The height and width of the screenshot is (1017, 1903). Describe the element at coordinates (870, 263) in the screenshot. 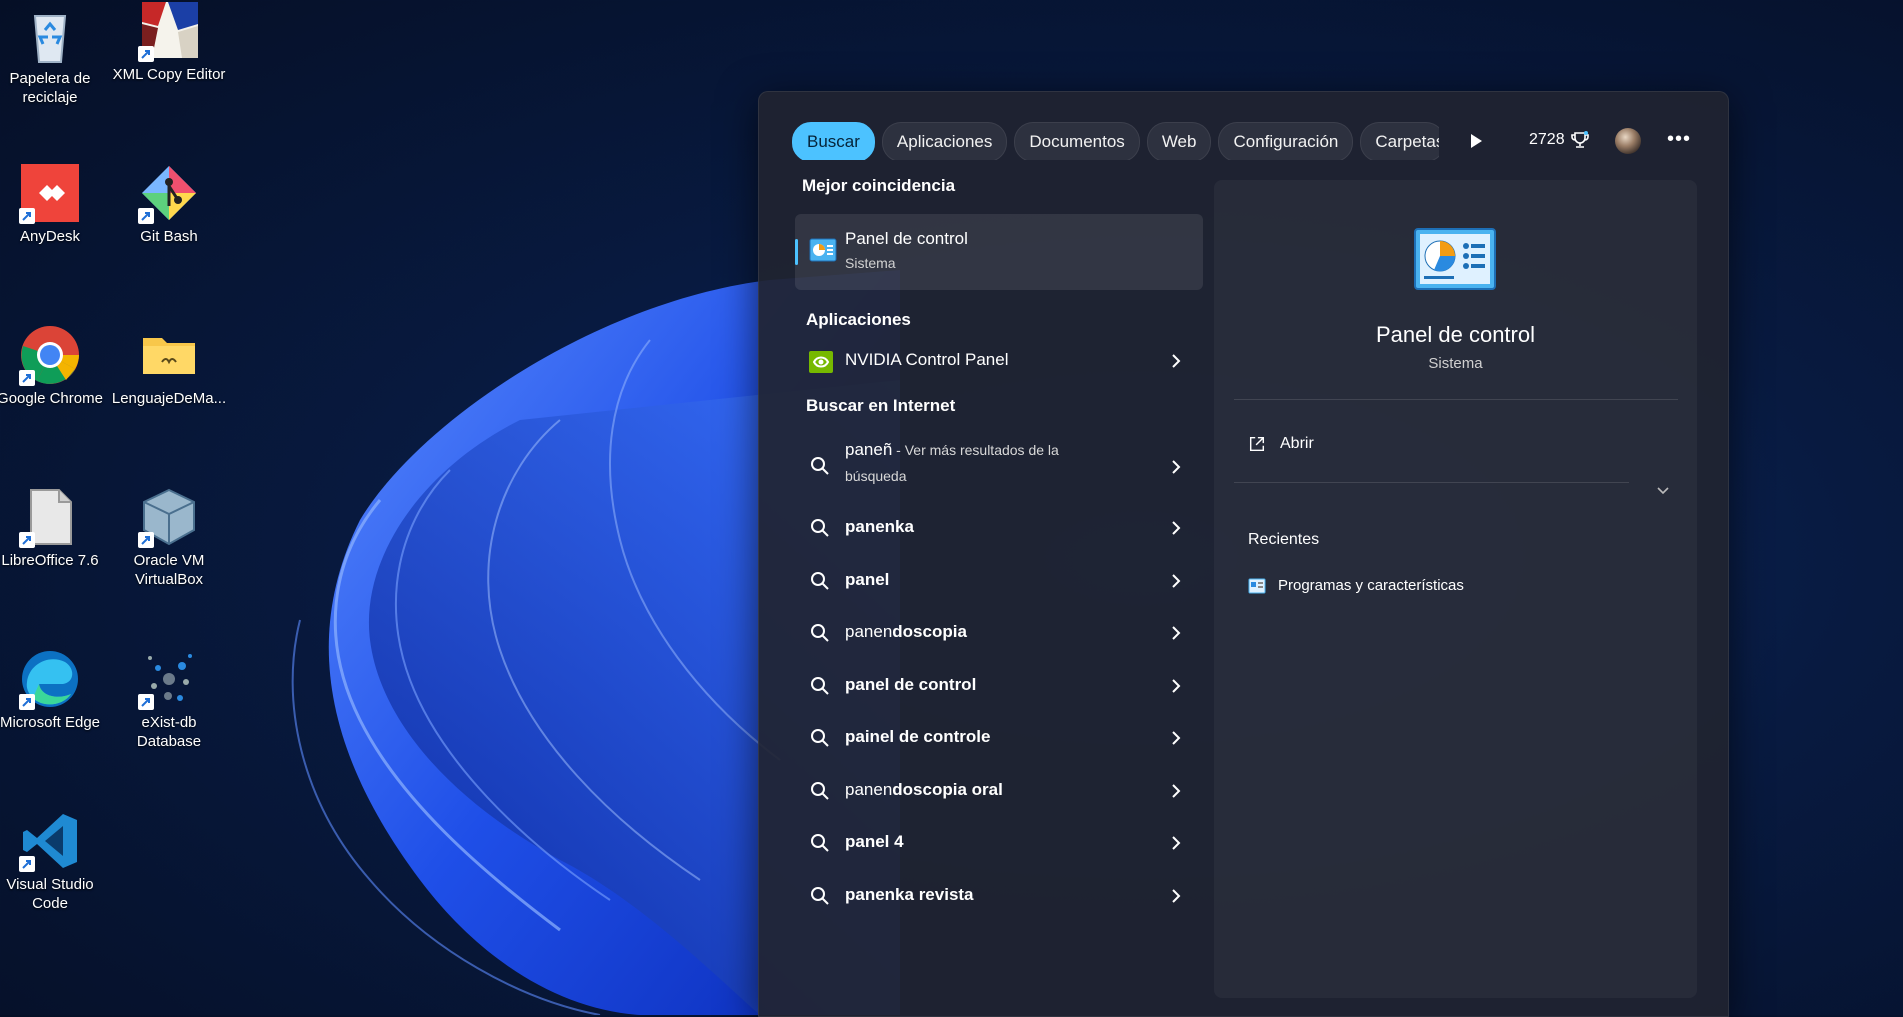

I see `best-match-subtitle: Sistema` at that location.